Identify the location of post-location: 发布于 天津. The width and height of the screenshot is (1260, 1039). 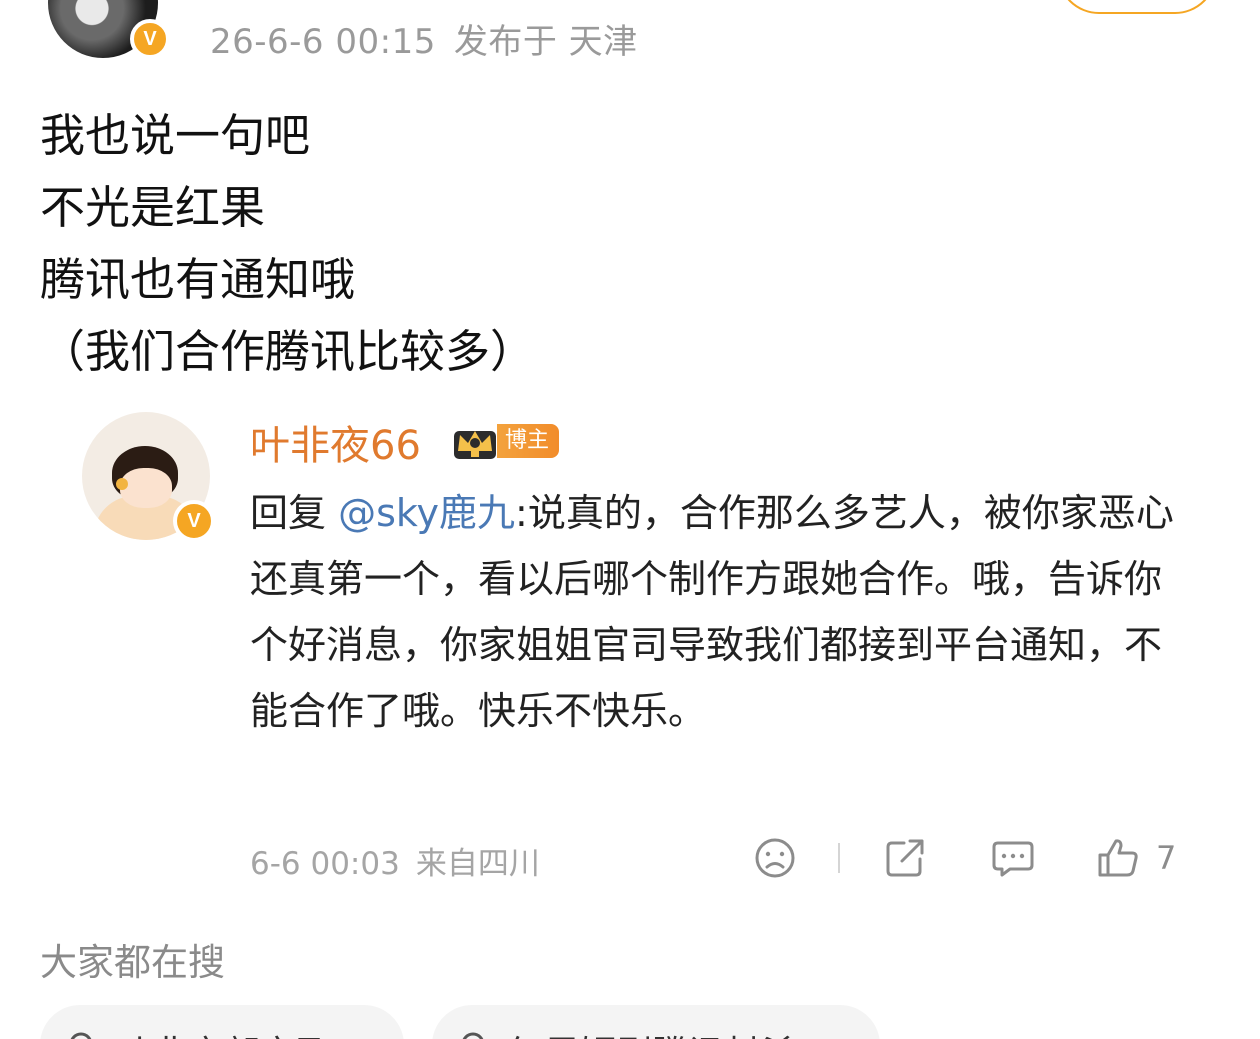
(545, 42).